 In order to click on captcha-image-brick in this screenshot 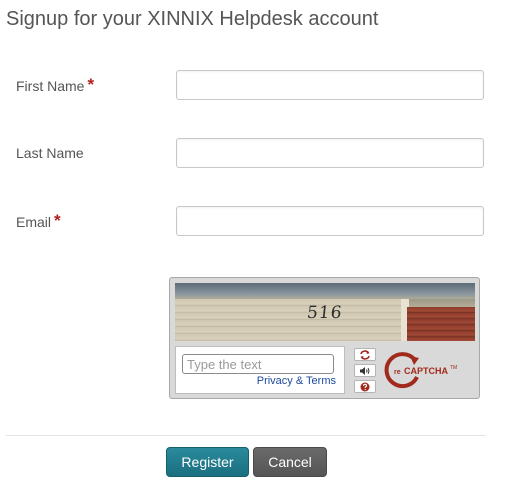, I will do `click(441, 324)`.